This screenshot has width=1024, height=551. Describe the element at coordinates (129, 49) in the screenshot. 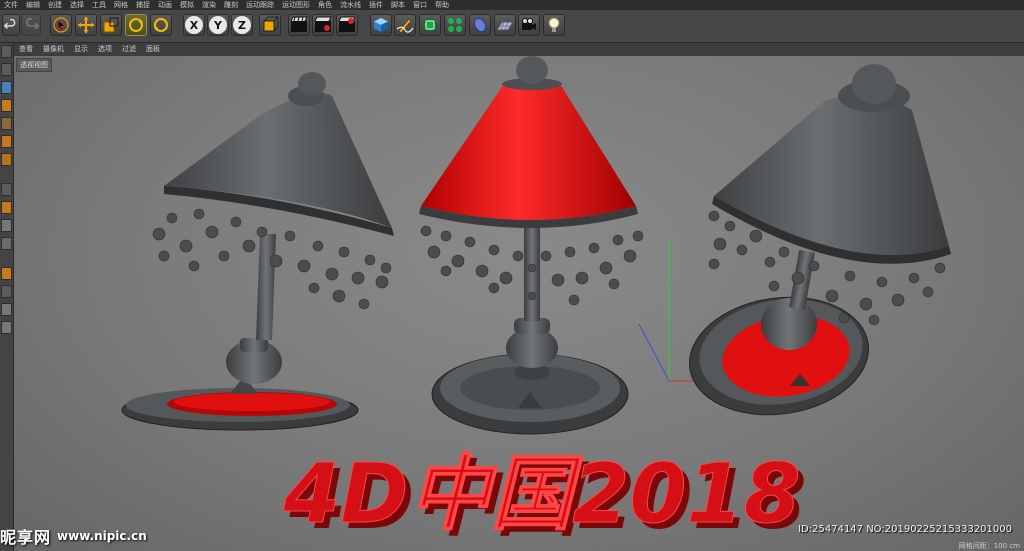

I see `viewport-menu-item: 过滤` at that location.